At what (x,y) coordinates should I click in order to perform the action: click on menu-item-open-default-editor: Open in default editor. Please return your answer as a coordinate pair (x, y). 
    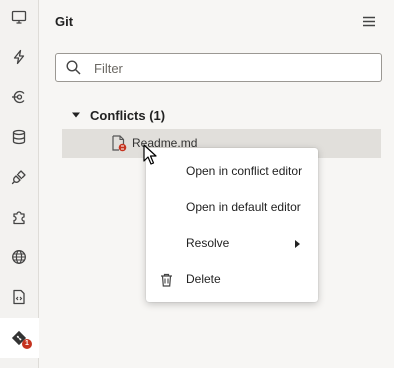
    Looking at the image, I should click on (232, 208).